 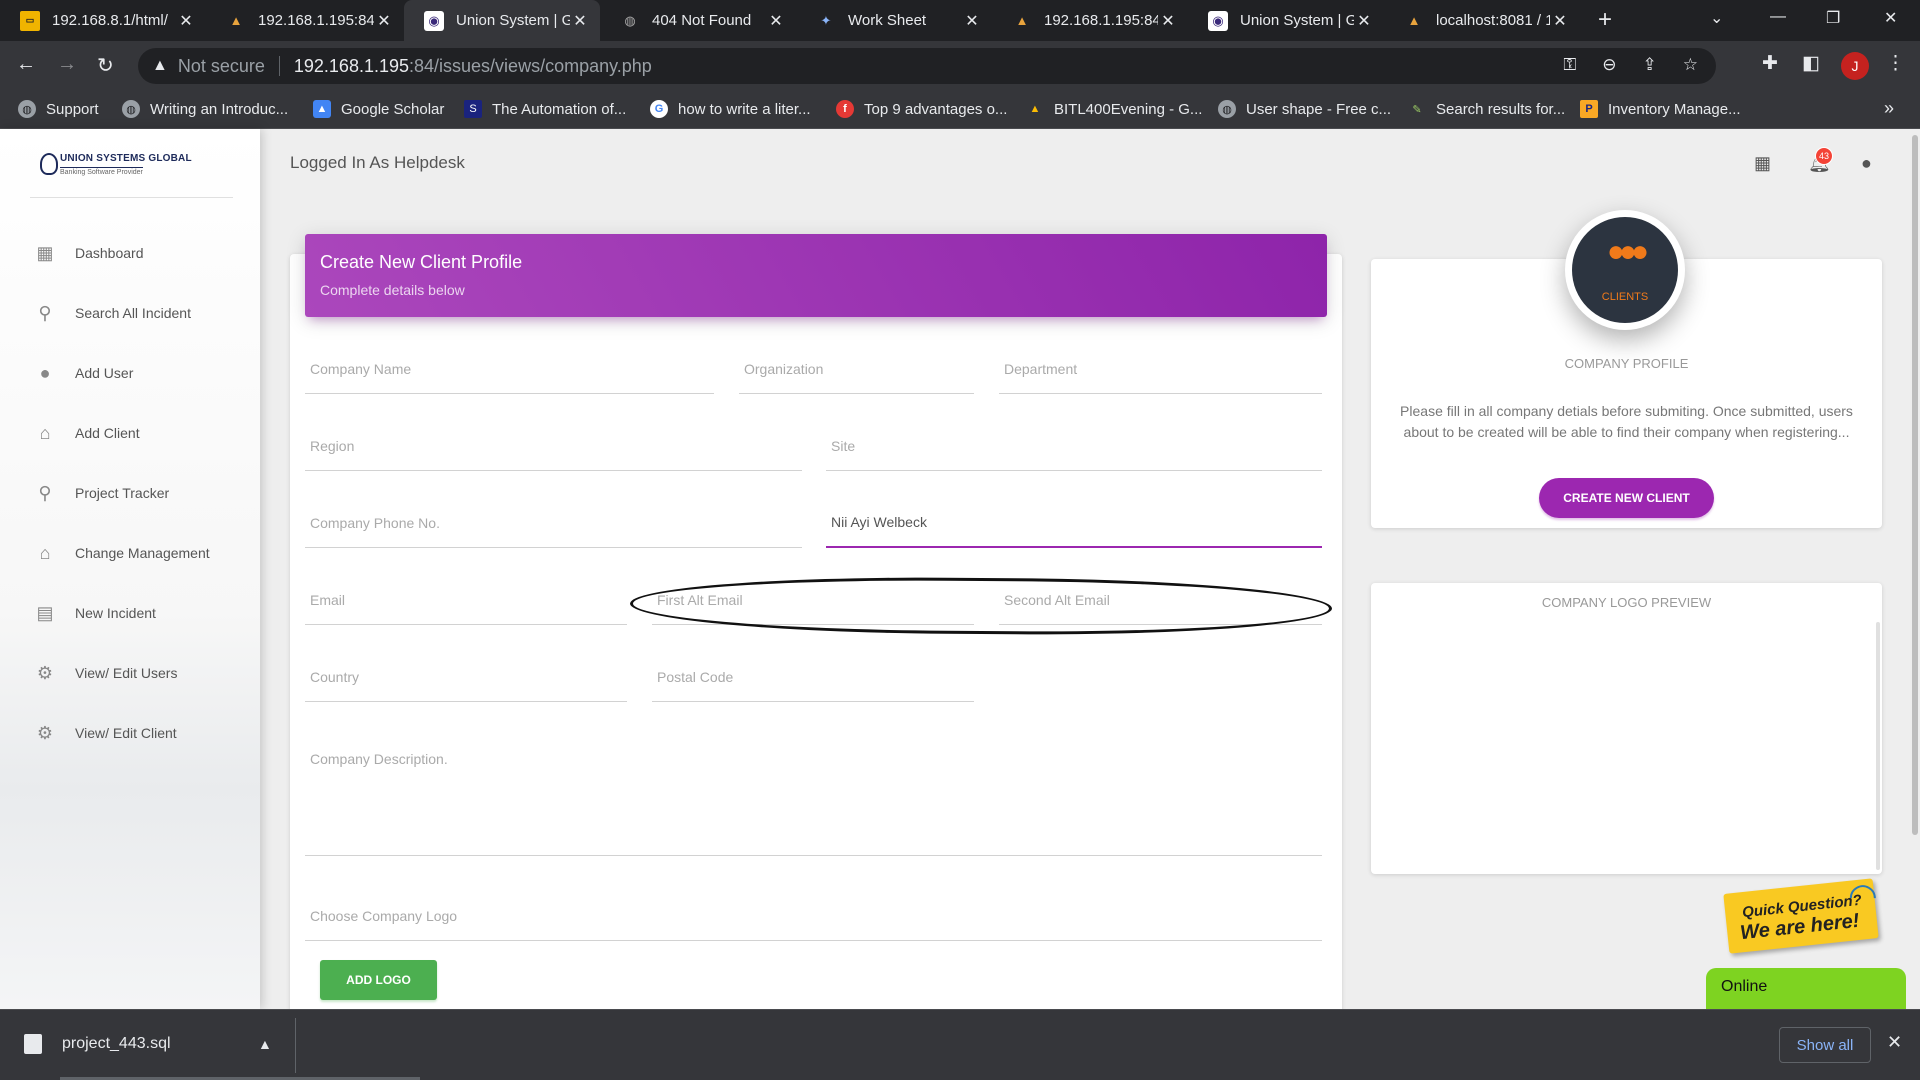 I want to click on show-all-button: Show all, so click(x=1825, y=1045).